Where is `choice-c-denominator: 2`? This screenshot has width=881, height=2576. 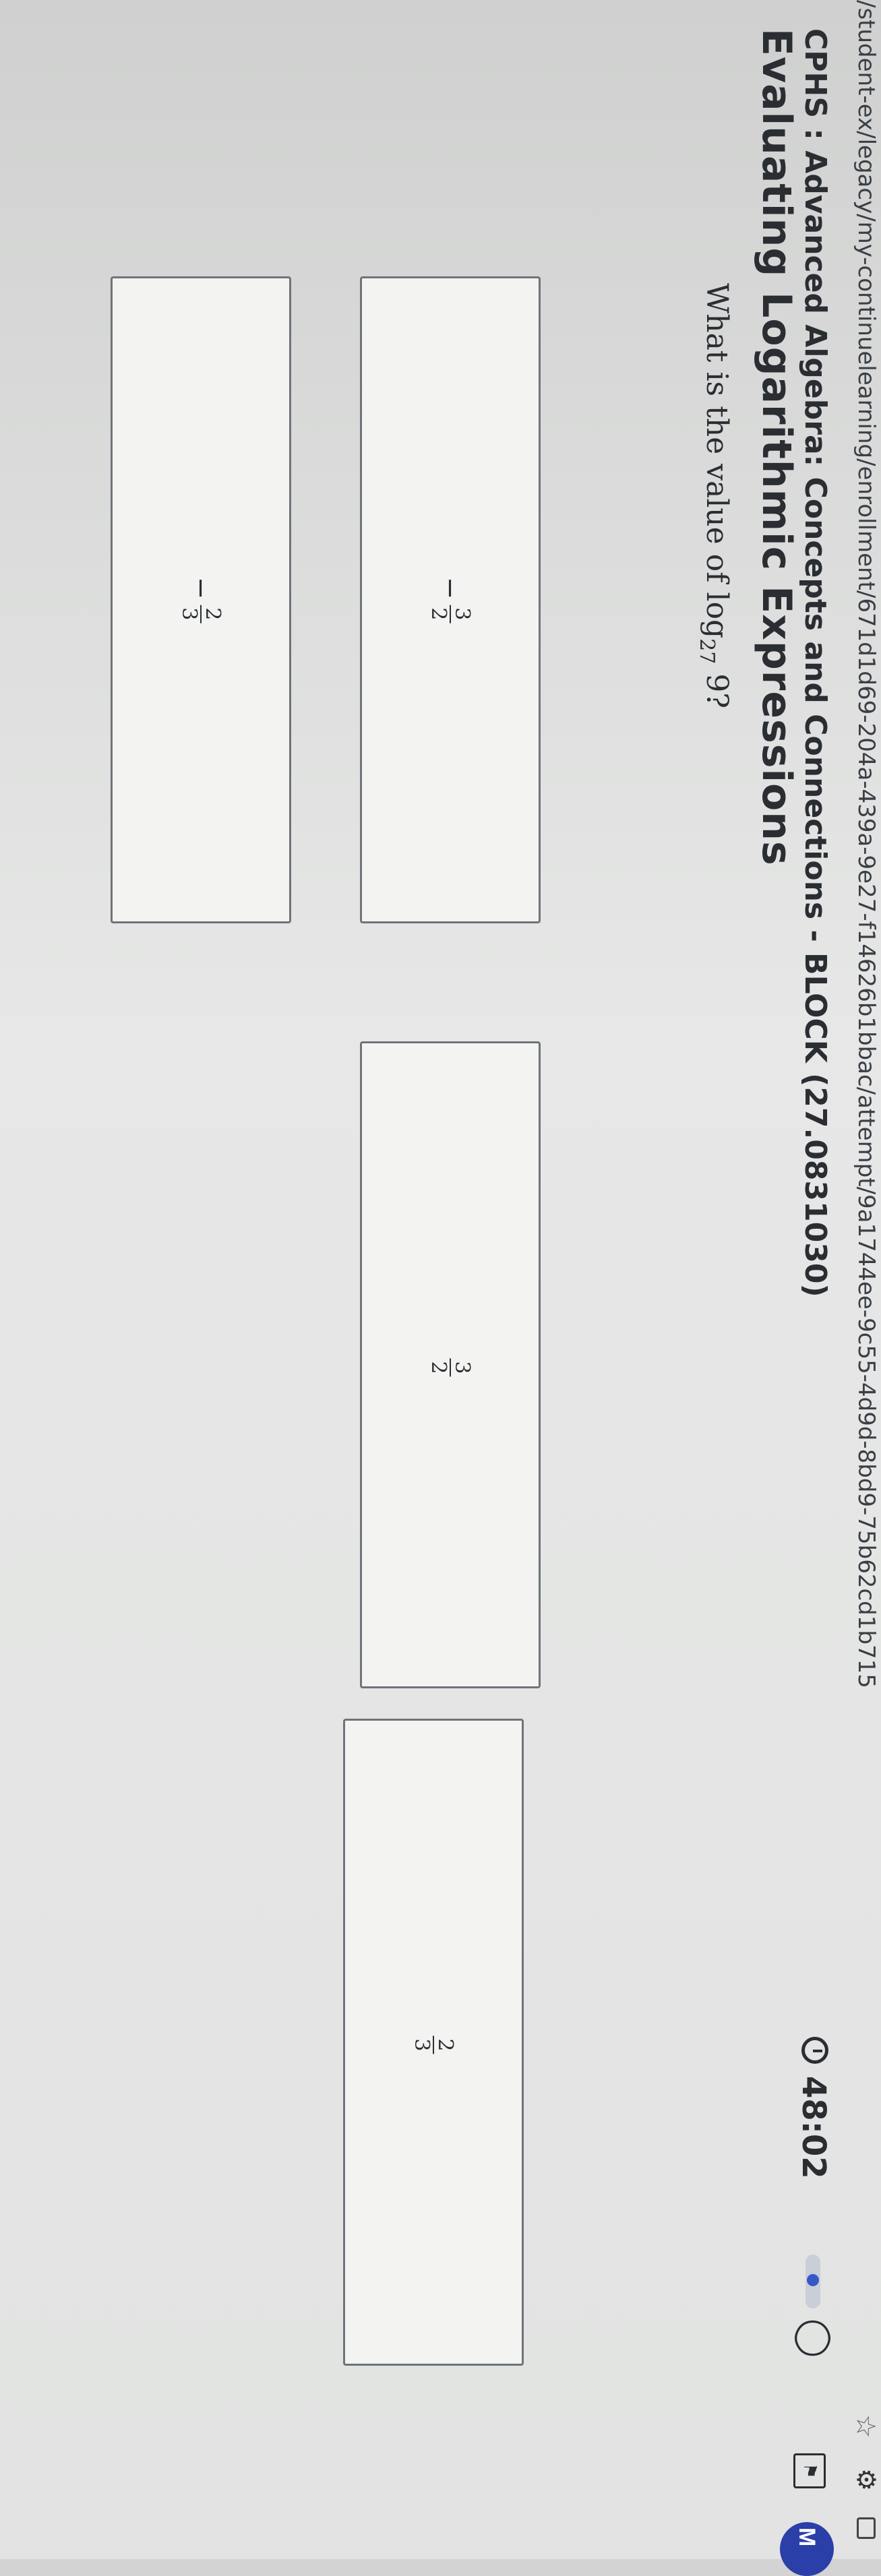
choice-c-denominator: 2 is located at coordinates (439, 1368).